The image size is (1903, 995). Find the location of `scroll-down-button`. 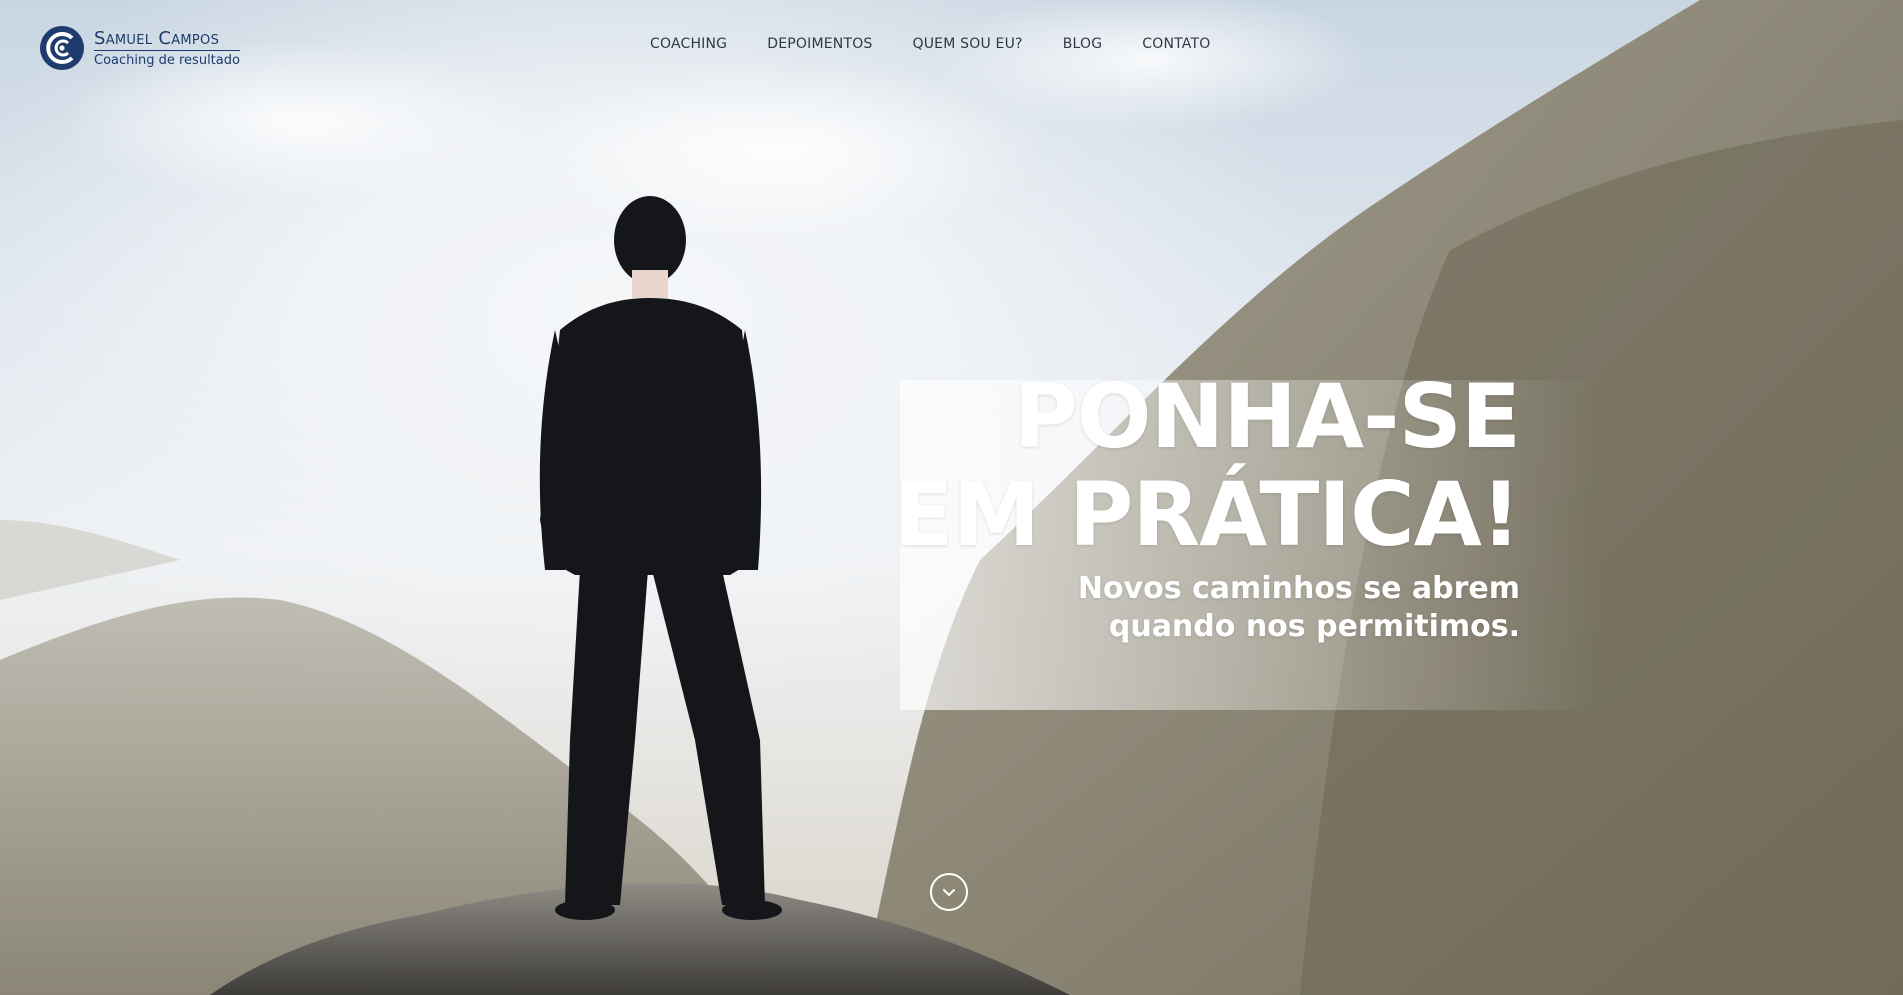

scroll-down-button is located at coordinates (949, 892).